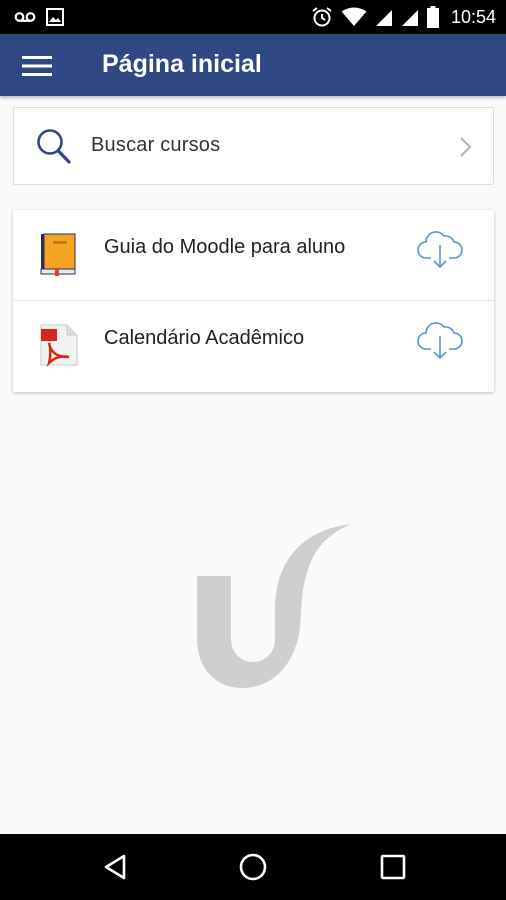  I want to click on list-item-guia: Guia do Moodle para aluno, so click(253, 255).